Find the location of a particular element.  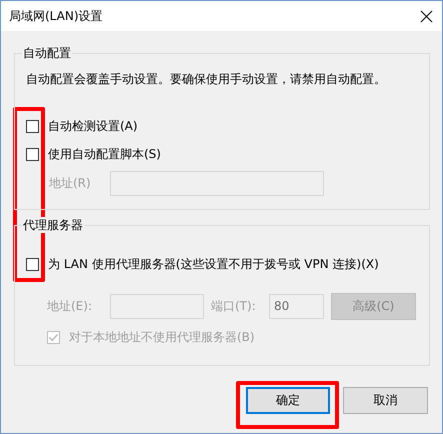

checkbox-label: 自动检测设置(A) is located at coordinates (93, 126).